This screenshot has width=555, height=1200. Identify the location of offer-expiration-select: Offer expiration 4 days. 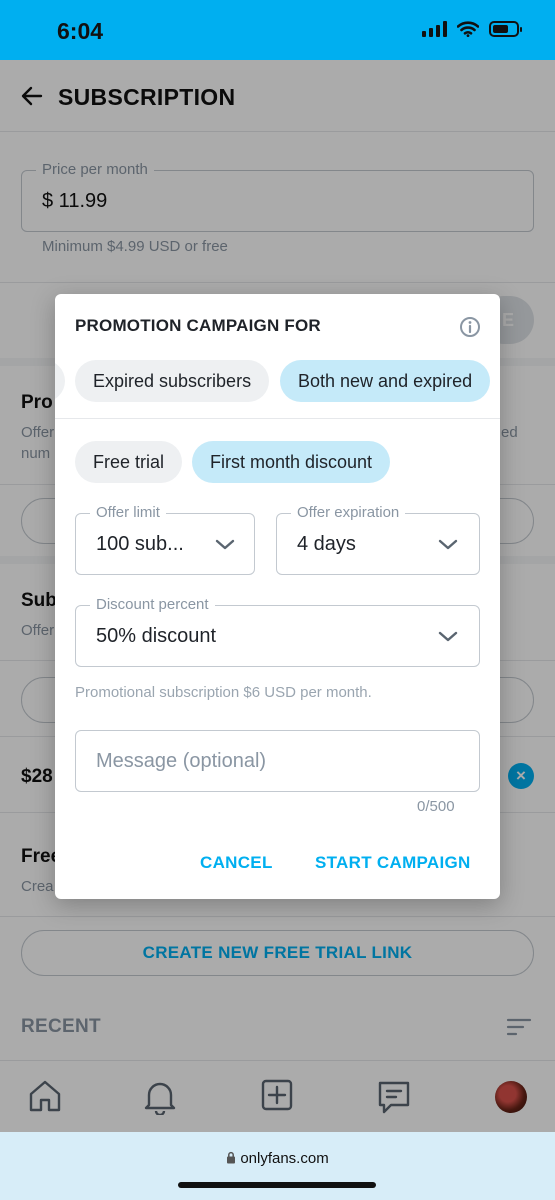
(378, 539).